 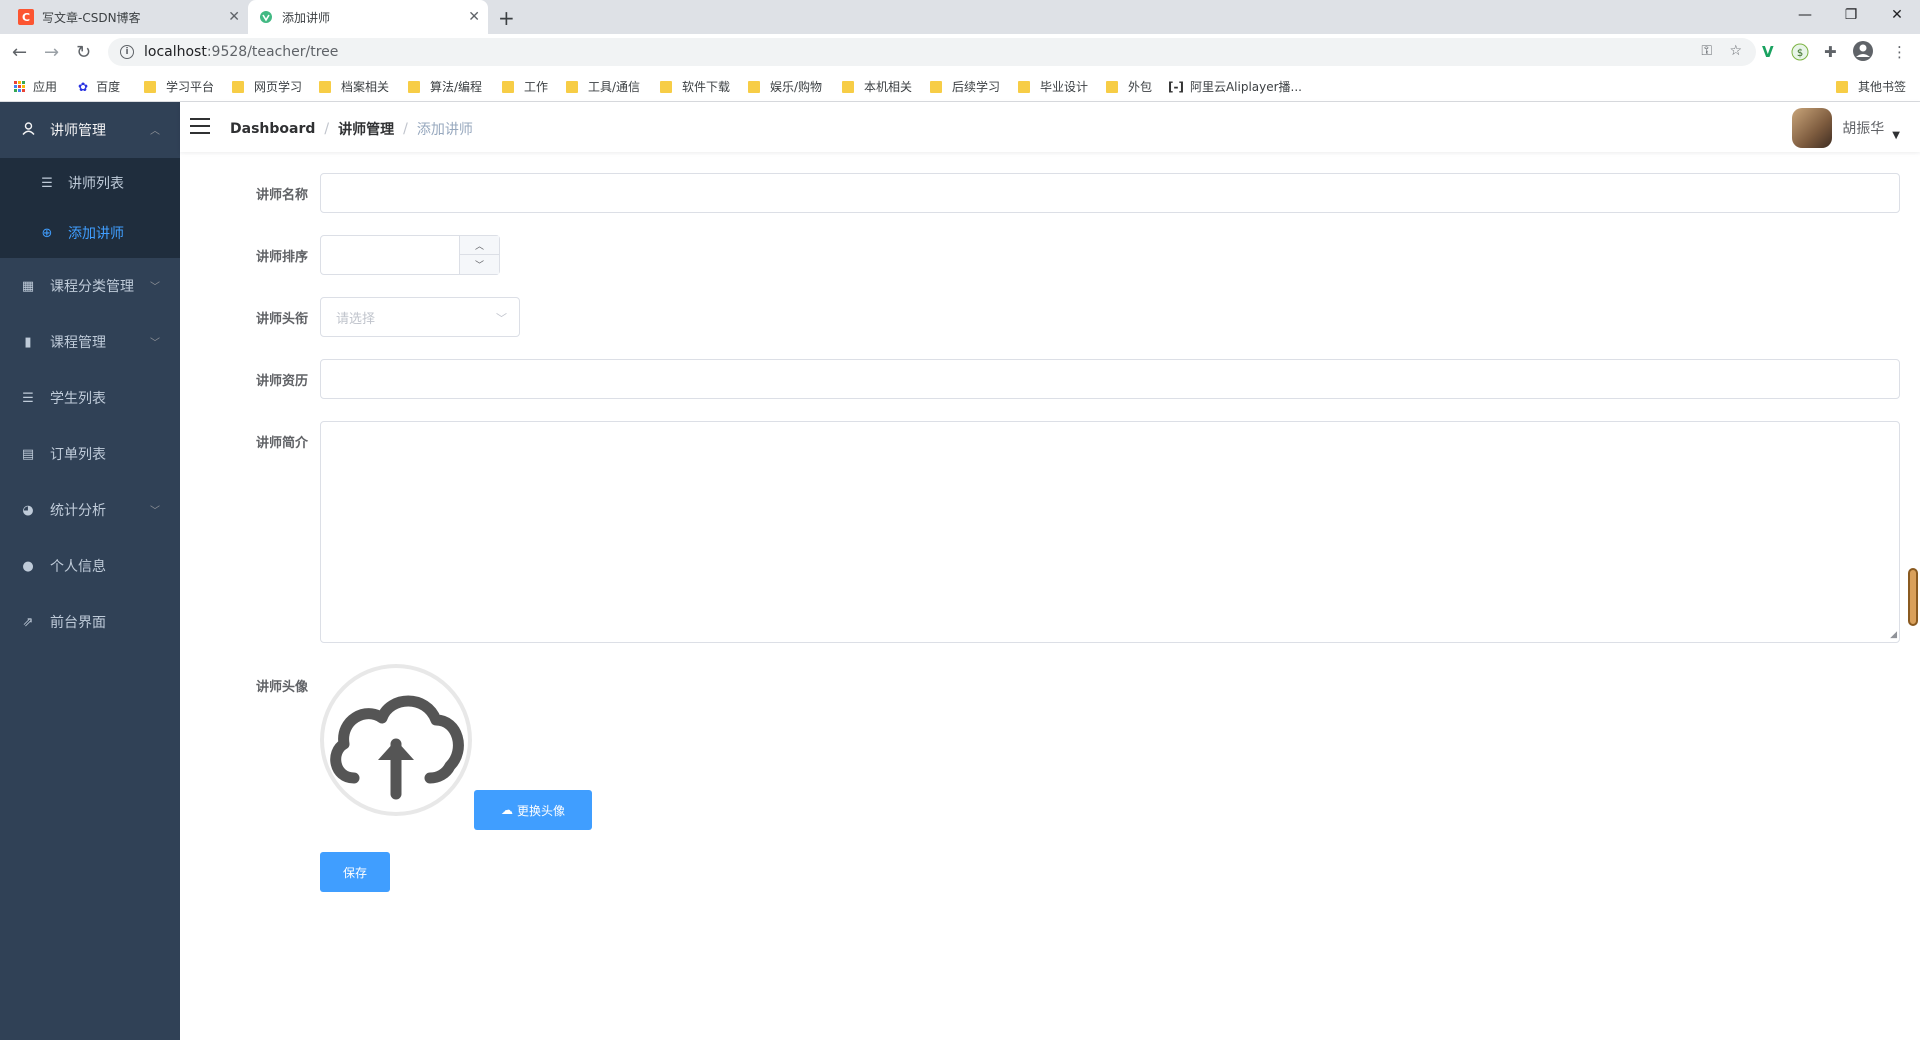 What do you see at coordinates (51, 52) in the screenshot?
I see `forward-icon: →` at bounding box center [51, 52].